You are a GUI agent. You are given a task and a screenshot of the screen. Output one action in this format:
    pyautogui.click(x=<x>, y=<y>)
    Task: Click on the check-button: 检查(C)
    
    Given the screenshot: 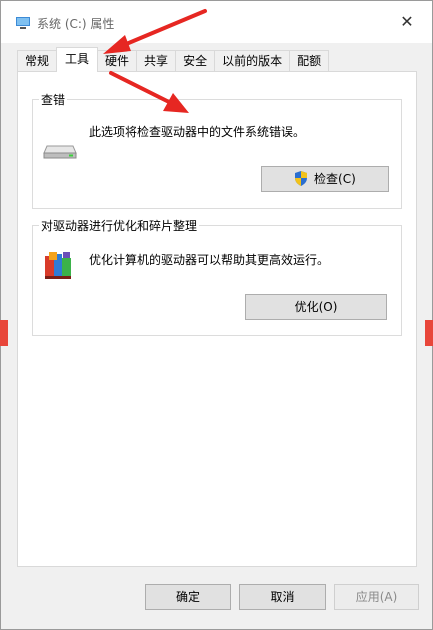 What is the action you would take?
    pyautogui.click(x=325, y=179)
    